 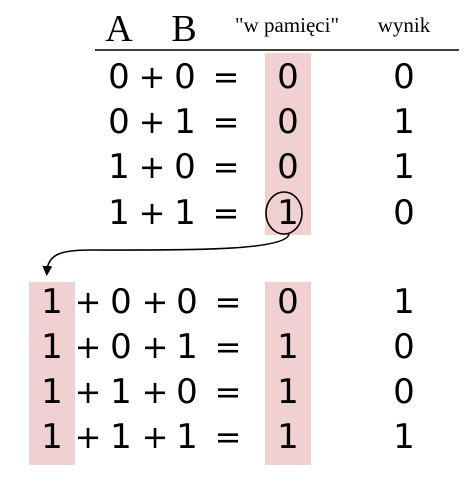 I want to click on table-row: 1 + 1 + 0 = 1 0, so click(x=228, y=392).